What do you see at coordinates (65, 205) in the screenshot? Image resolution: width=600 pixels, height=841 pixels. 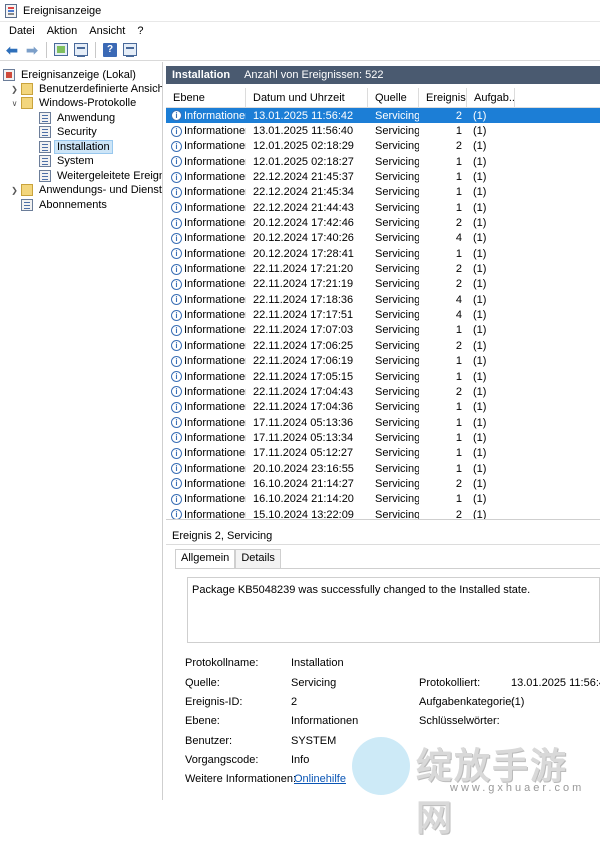 I see `tree-item-abonnements: Abonnements` at bounding box center [65, 205].